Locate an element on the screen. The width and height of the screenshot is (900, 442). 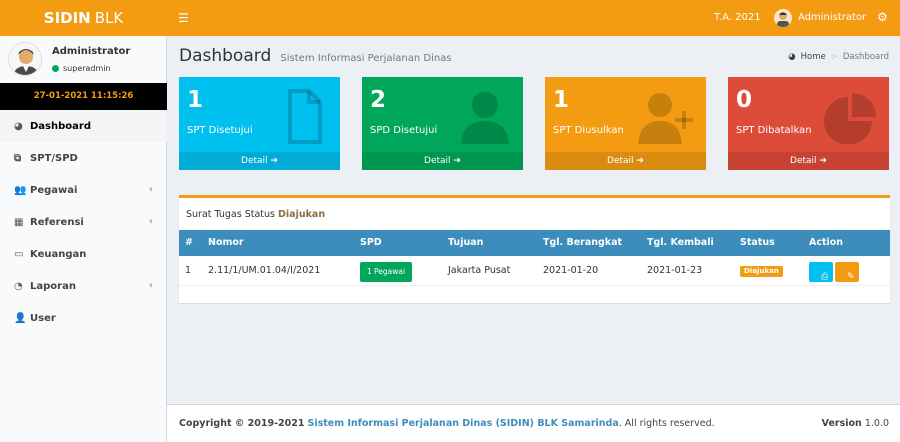
sidebar-item-laporan: ◔ Laporan ‹ is located at coordinates (83, 286).